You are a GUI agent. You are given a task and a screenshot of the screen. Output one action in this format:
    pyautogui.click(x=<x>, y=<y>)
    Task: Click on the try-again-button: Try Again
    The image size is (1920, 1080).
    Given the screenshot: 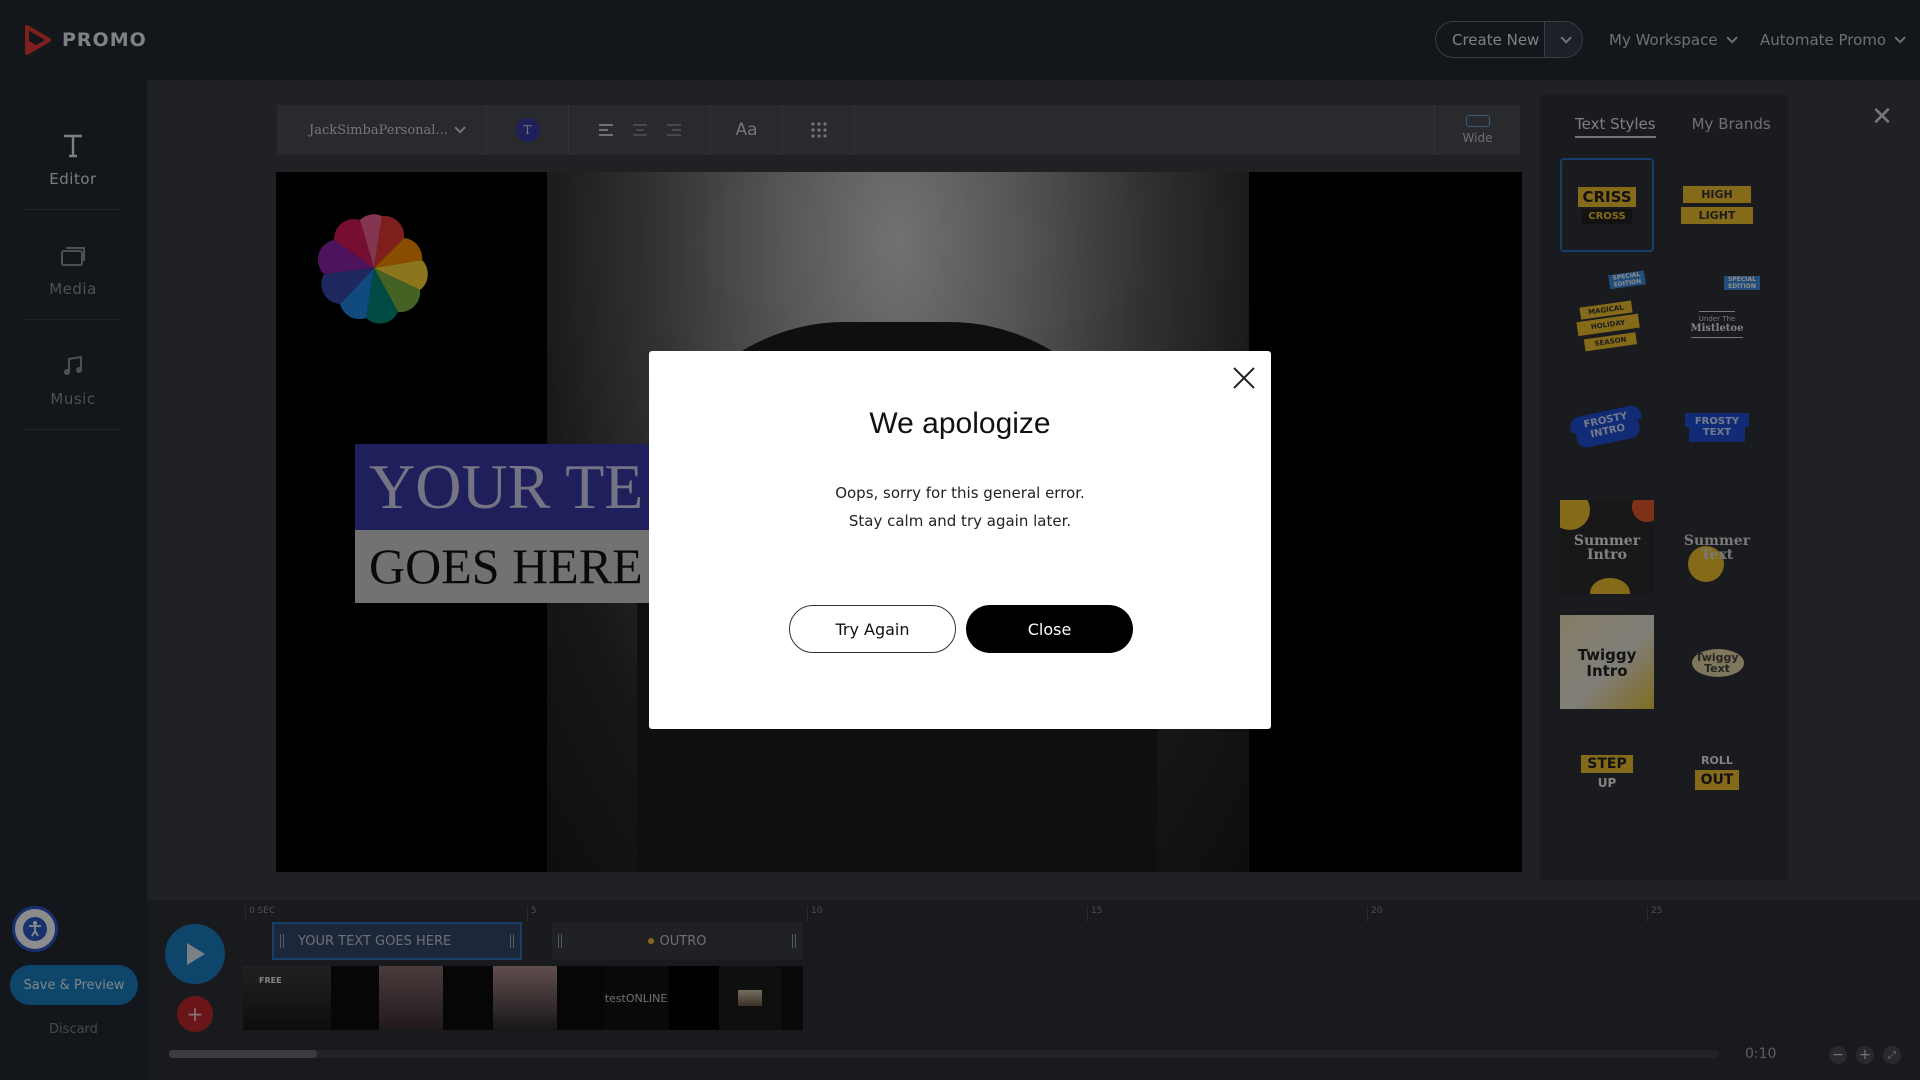 What is the action you would take?
    pyautogui.click(x=872, y=629)
    